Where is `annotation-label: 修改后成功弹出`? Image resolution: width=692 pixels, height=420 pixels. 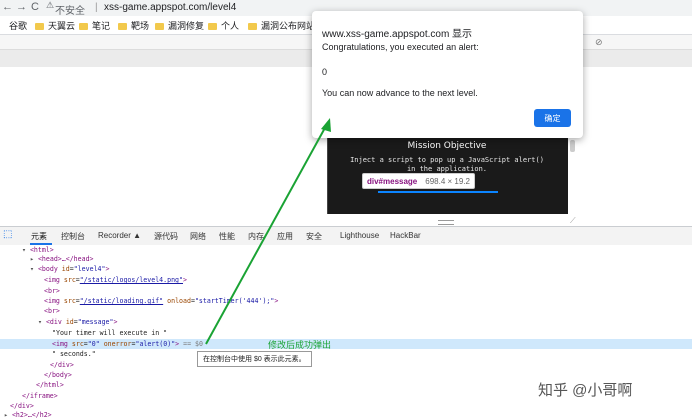 annotation-label: 修改后成功弹出 is located at coordinates (300, 345).